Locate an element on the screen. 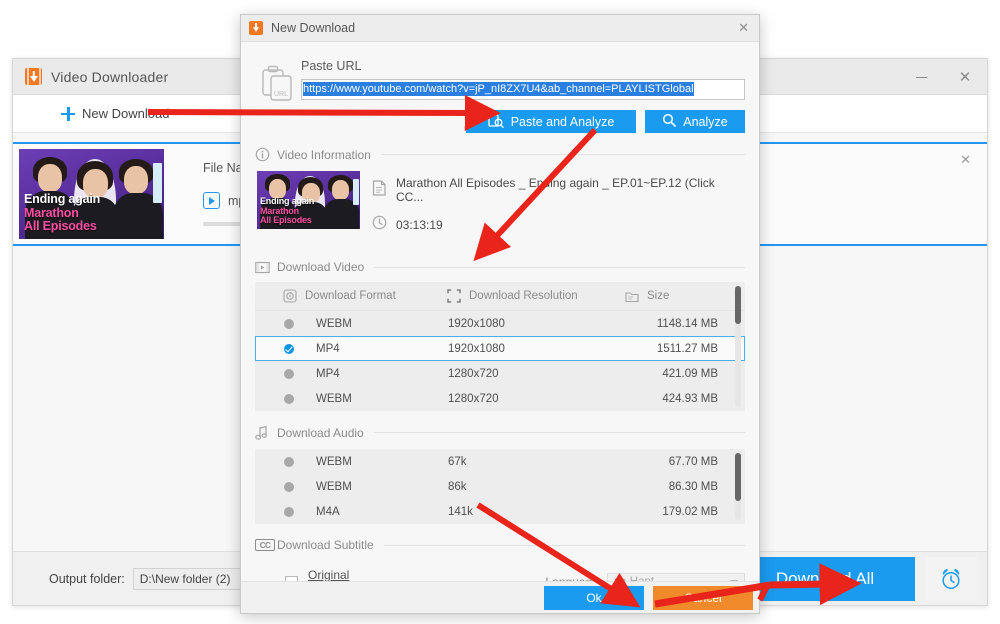 The image size is (1000, 624). paste-url-label: Paste URL is located at coordinates (331, 66).